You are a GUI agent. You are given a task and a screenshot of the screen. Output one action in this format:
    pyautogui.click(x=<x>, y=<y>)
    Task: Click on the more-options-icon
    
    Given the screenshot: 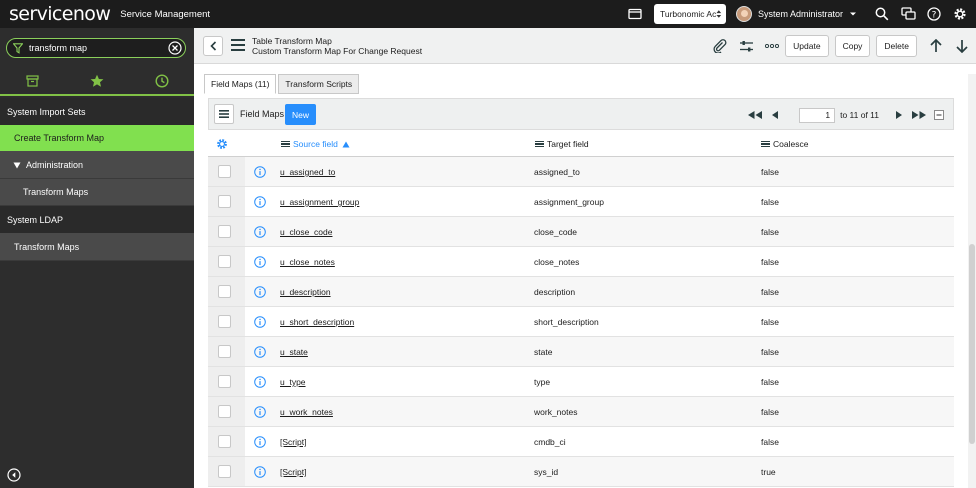 What is the action you would take?
    pyautogui.click(x=772, y=46)
    